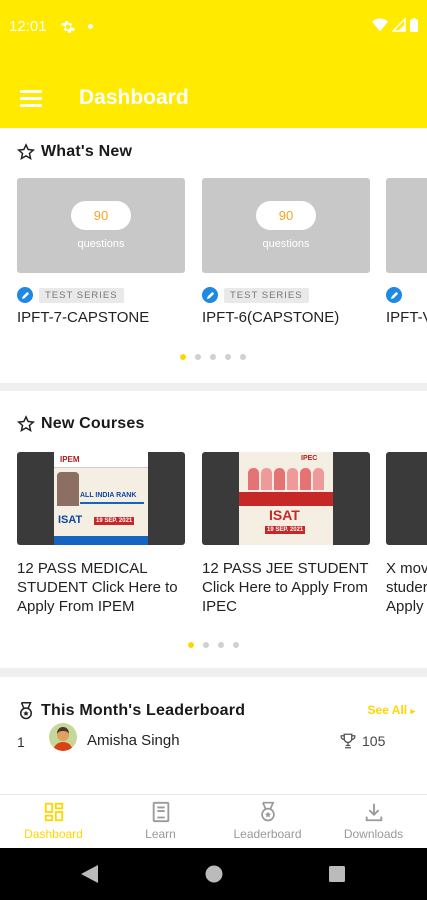 This screenshot has height=900, width=427. Describe the element at coordinates (309, 458) in the screenshot. I see `poster-brand: IPEC` at that location.